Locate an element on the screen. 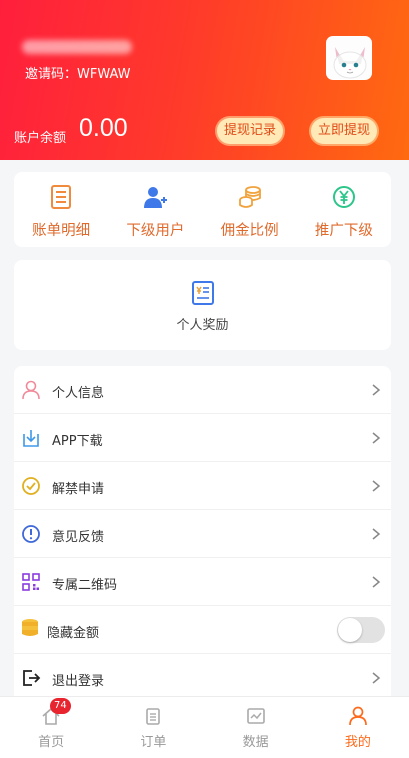 The image size is (409, 758). personal-reward-label: 个人奖励 is located at coordinates (202, 325).